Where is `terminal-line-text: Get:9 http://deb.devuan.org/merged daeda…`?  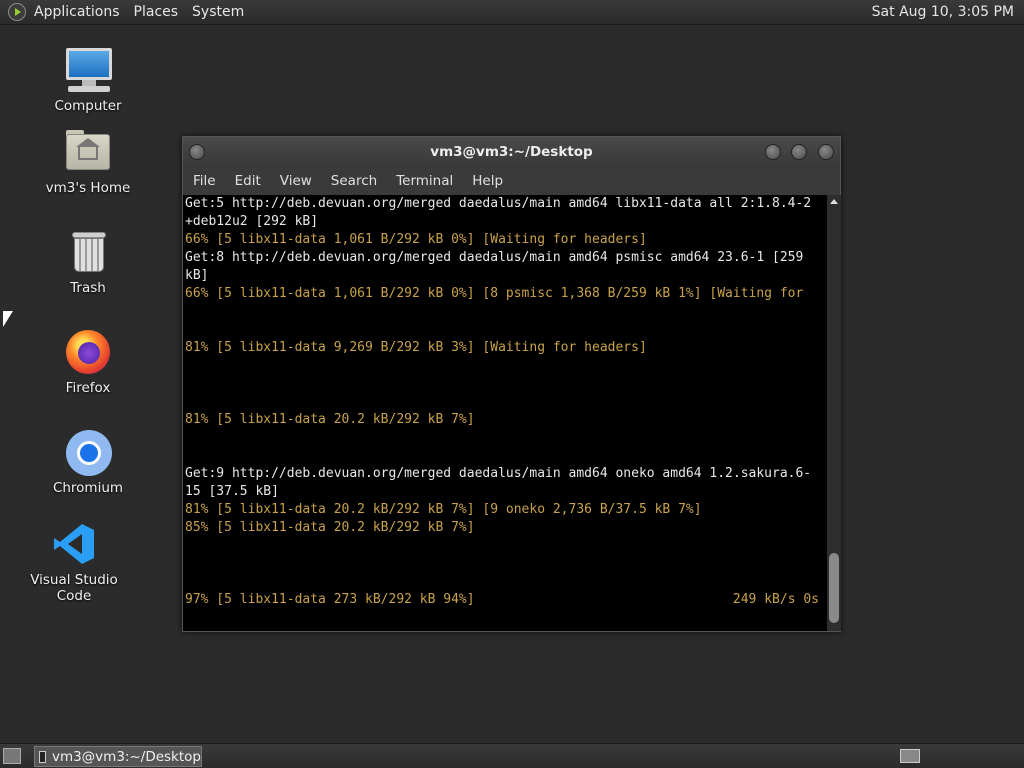 terminal-line-text: Get:9 http://deb.devuan.org/merged daeda… is located at coordinates (498, 473).